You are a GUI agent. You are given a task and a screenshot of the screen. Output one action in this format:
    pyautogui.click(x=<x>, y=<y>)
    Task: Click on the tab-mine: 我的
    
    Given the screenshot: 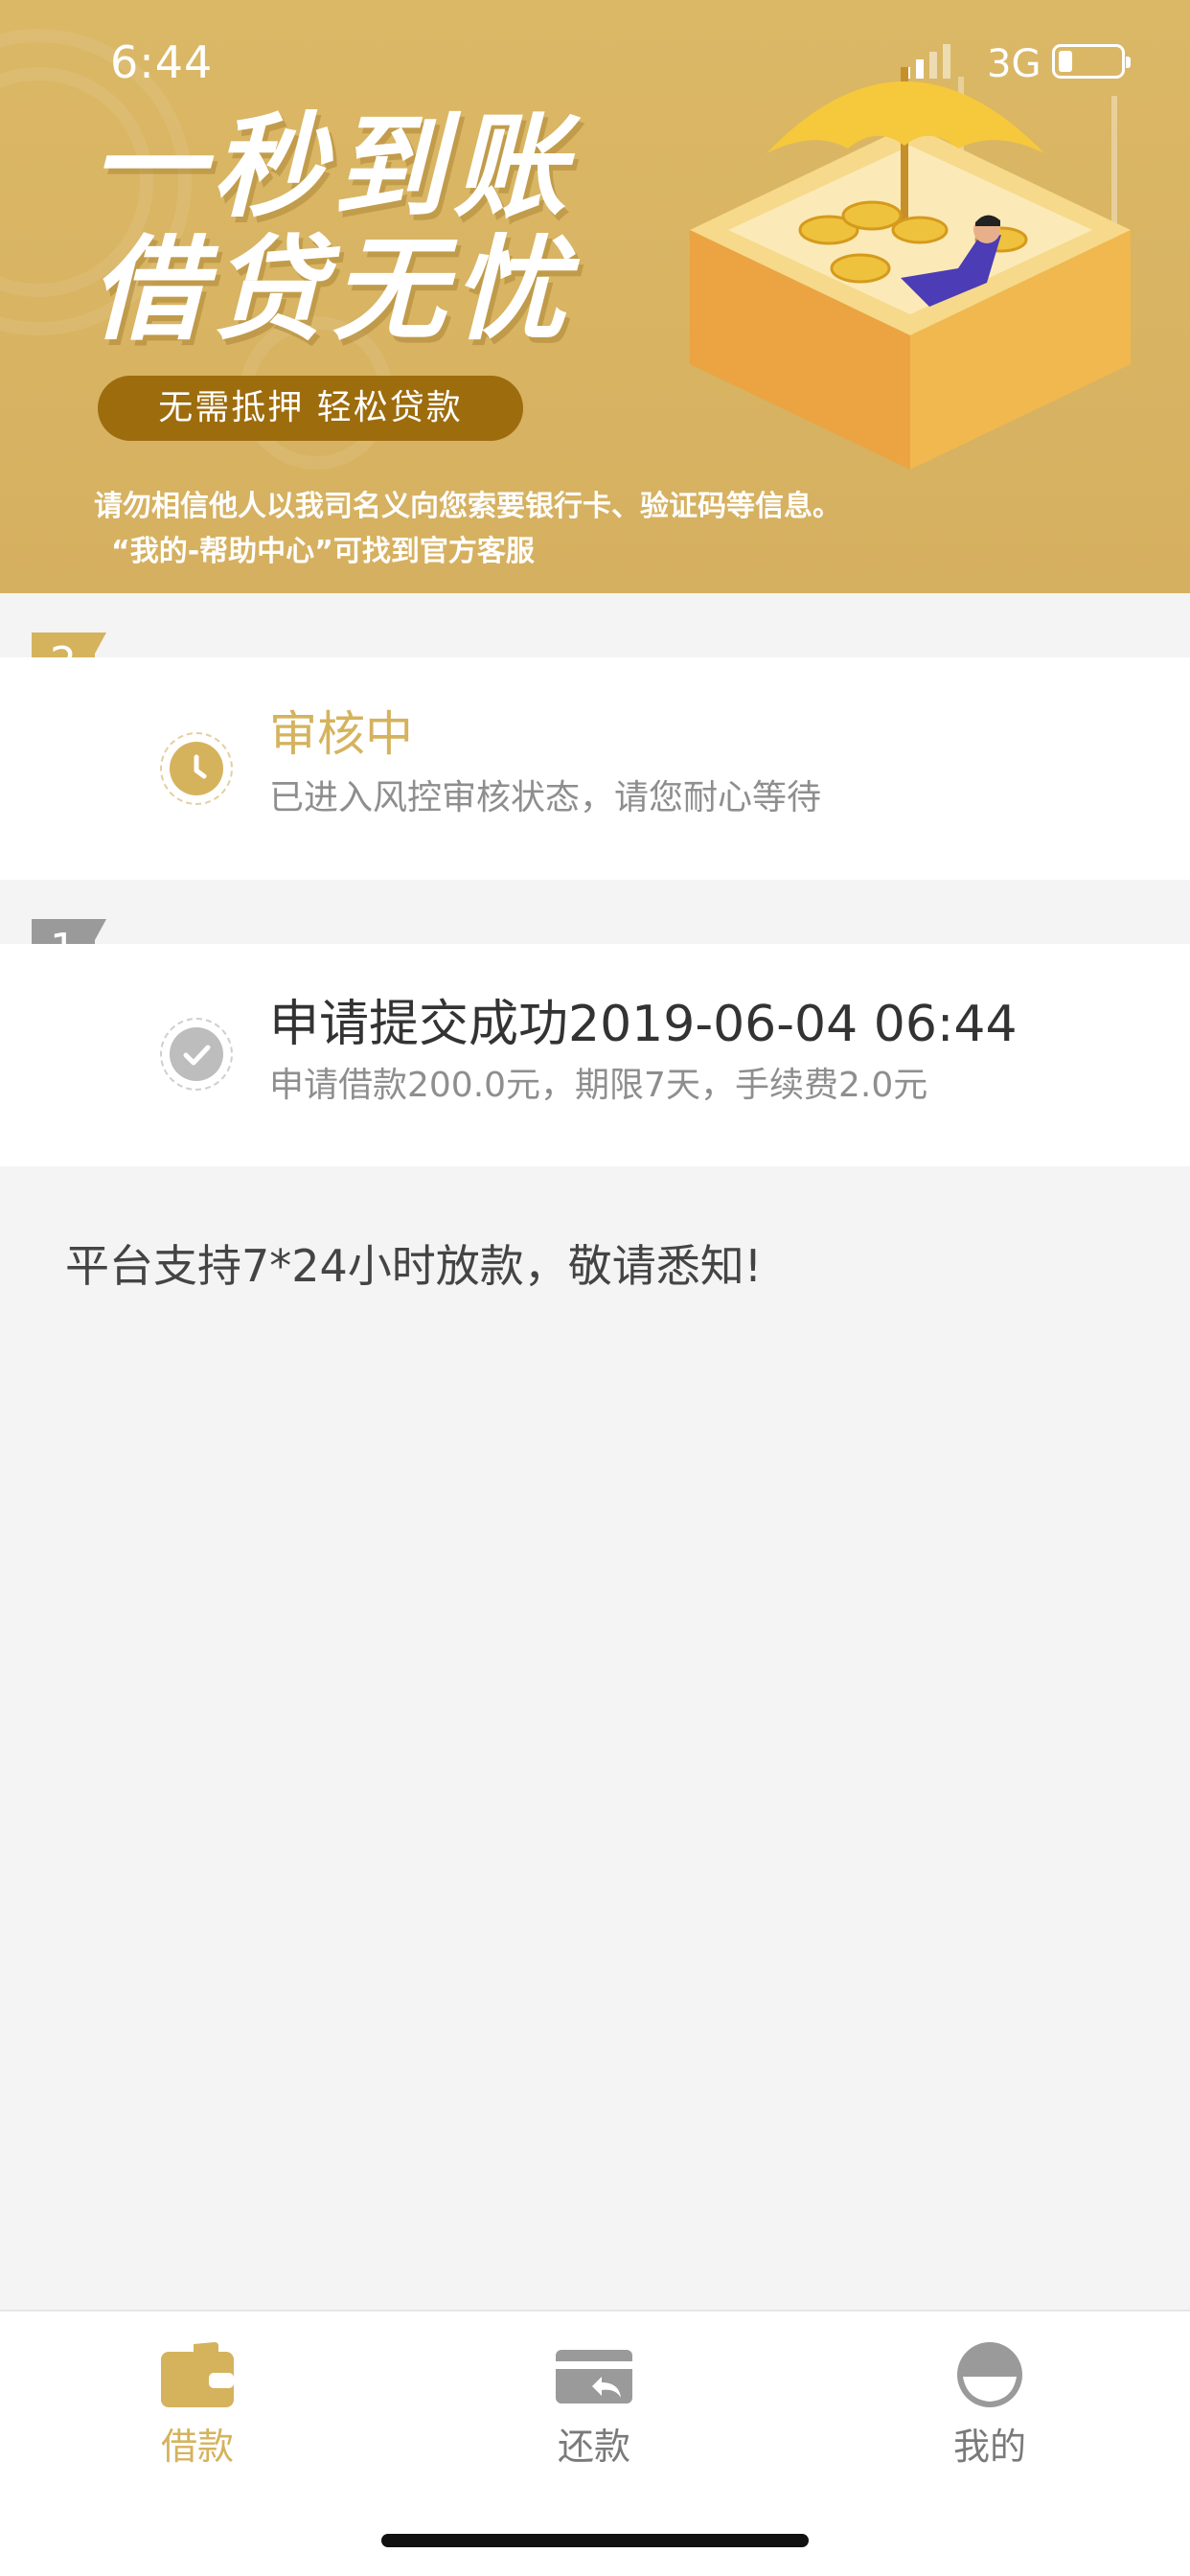 What is the action you would take?
    pyautogui.click(x=990, y=2398)
    